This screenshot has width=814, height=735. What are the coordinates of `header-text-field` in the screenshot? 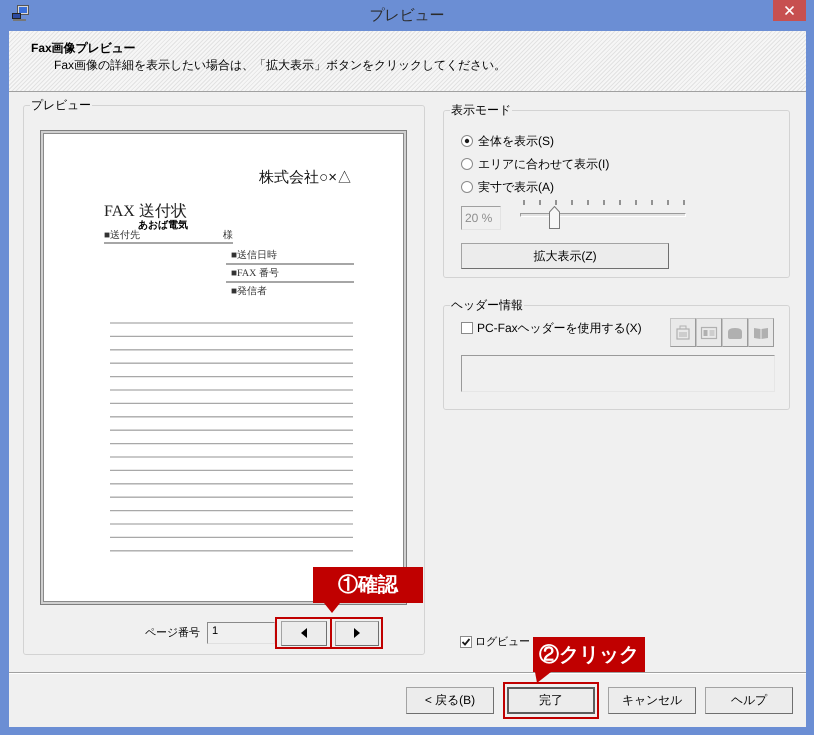 It's located at (618, 373).